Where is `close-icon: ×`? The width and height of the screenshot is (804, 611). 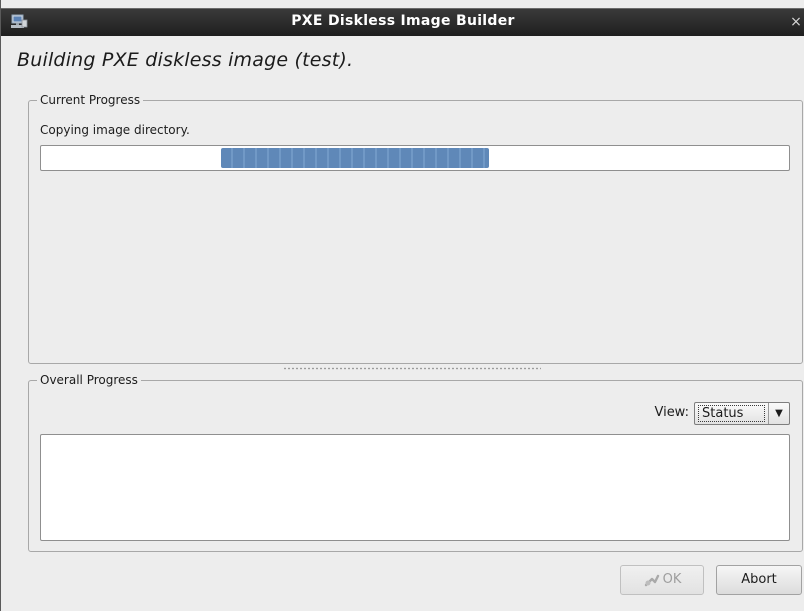
close-icon: × is located at coordinates (796, 22).